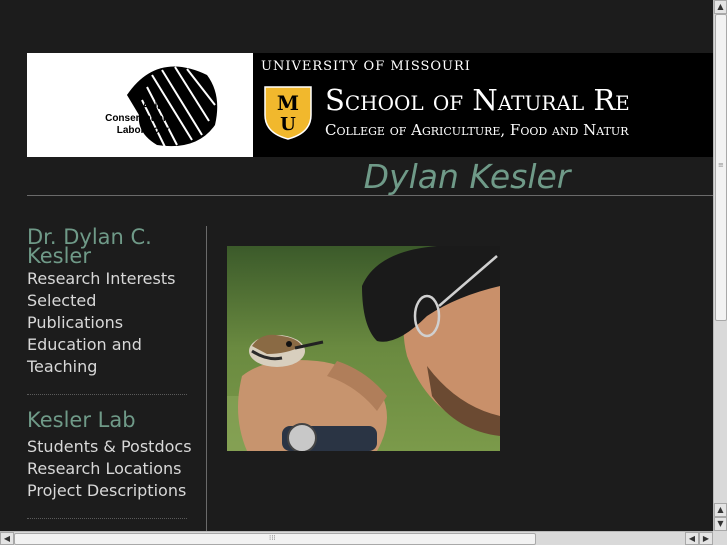 This screenshot has width=727, height=545. I want to click on mu-shield-icon: M U, so click(288, 113).